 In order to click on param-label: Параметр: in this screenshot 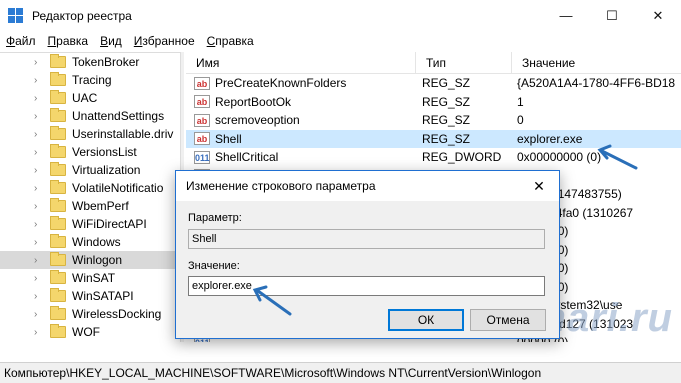, I will do `click(215, 218)`.